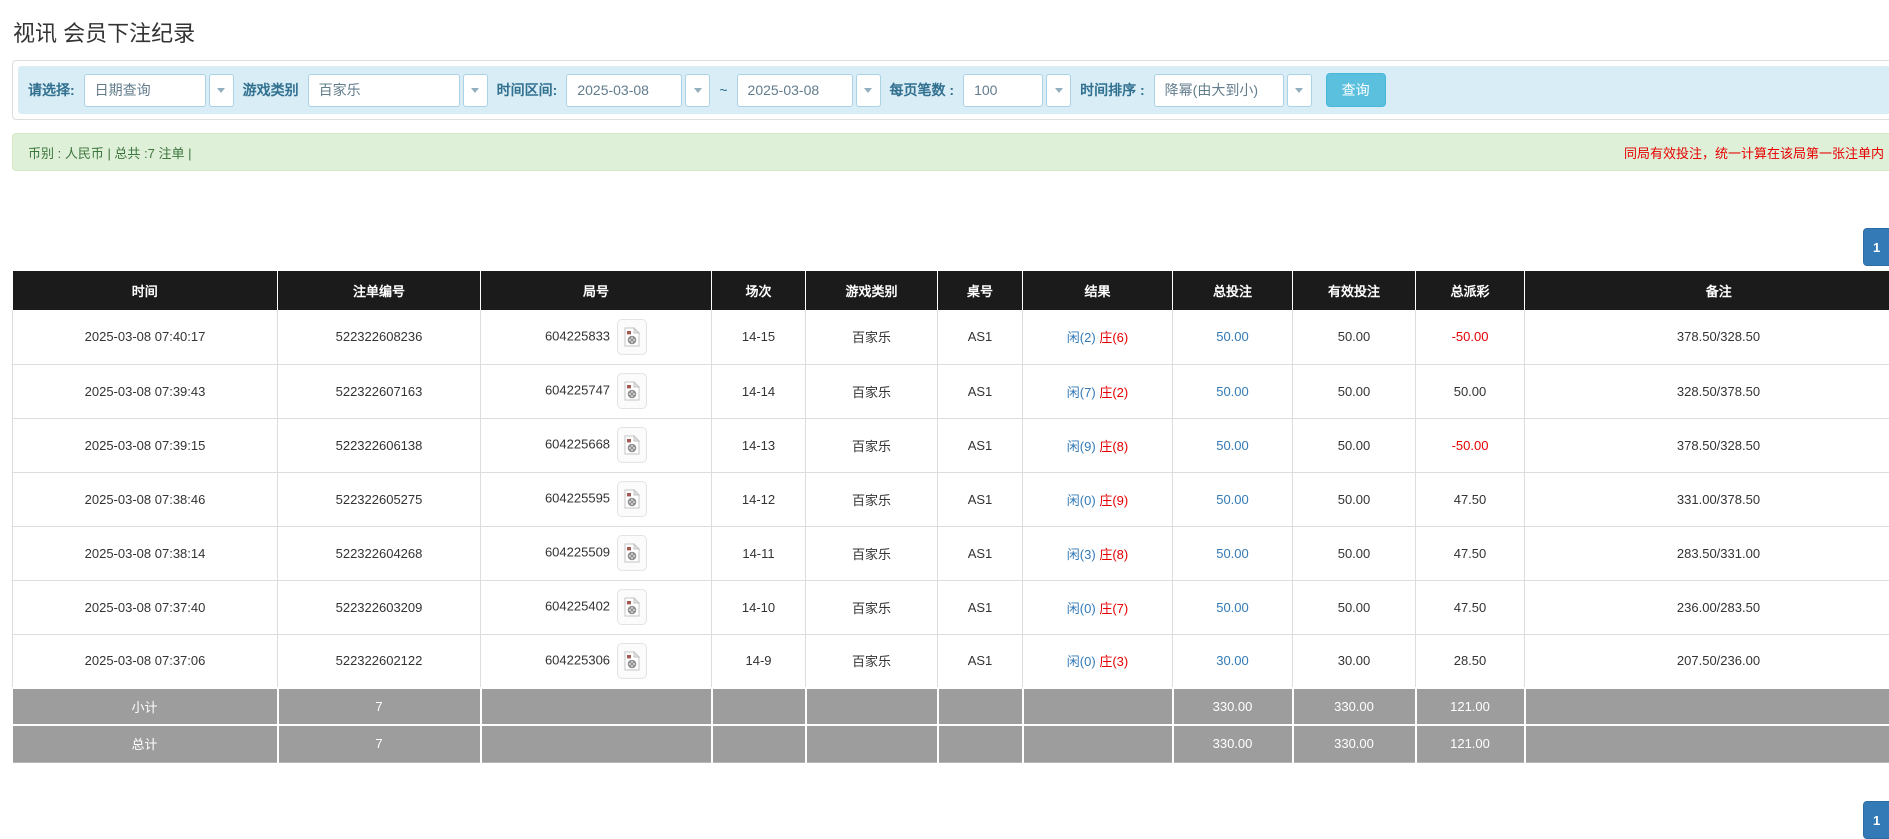  What do you see at coordinates (145, 661) in the screenshot?
I see `time-cell: 2025-03-08 07:37:06` at bounding box center [145, 661].